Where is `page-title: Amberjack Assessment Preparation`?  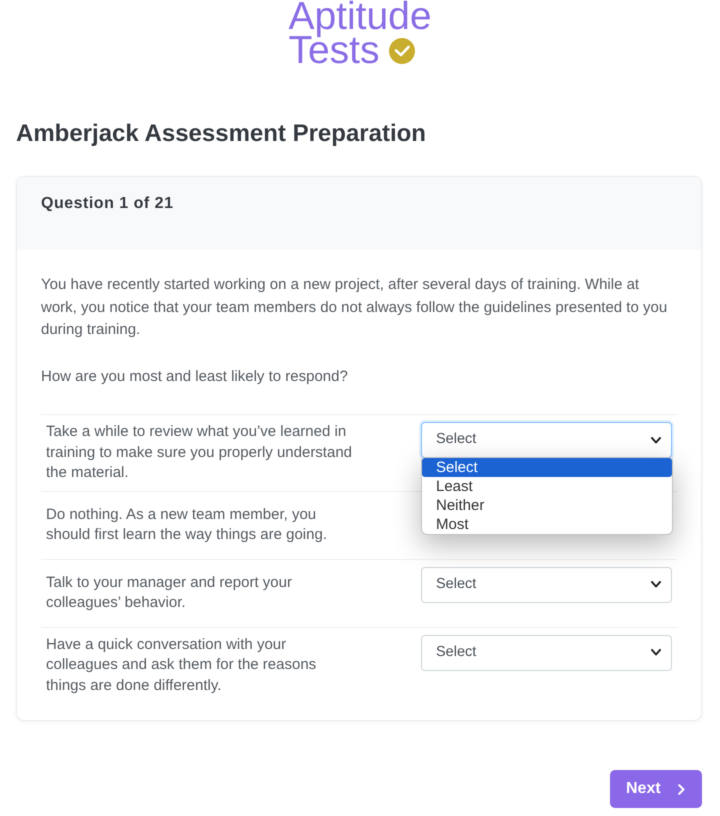 page-title: Amberjack Assessment Preparation is located at coordinates (221, 134).